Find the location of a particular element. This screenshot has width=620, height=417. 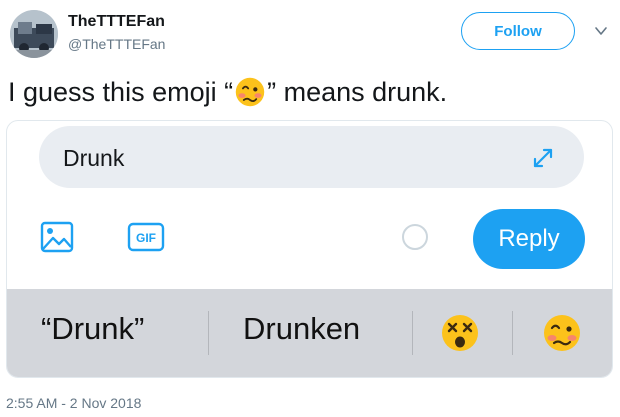

dizzy-face-emoji-icon is located at coordinates (460, 333).